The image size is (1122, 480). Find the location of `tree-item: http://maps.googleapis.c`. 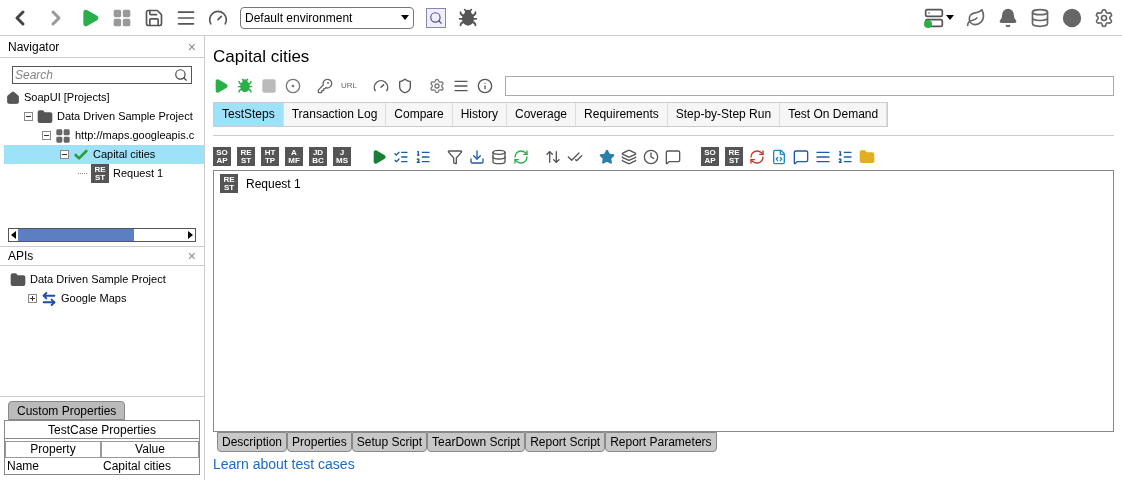

tree-item: http://maps.googleapis.c is located at coordinates (104, 135).